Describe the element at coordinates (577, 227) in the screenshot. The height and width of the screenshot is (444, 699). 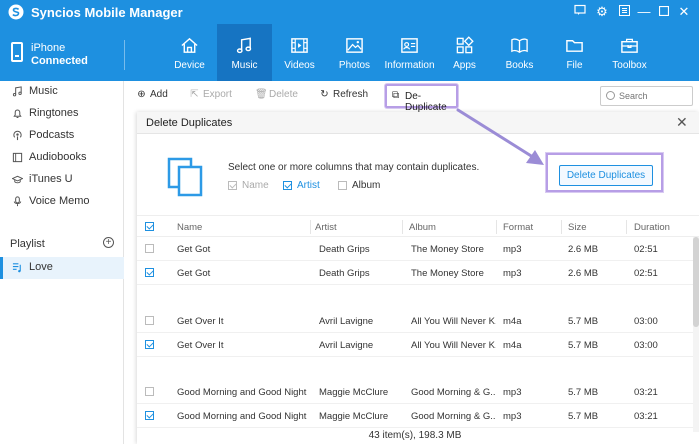
I see `column-header-size: Size` at that location.